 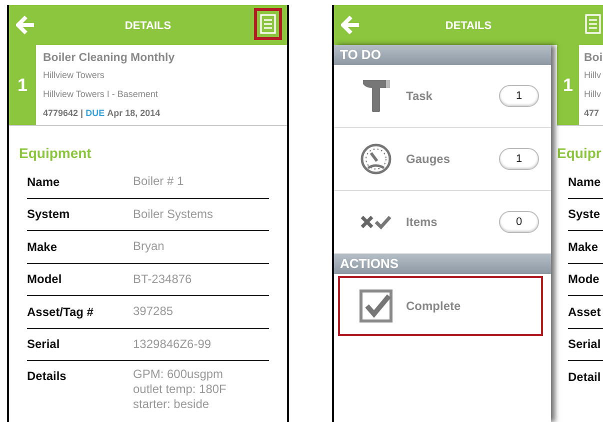 I want to click on count-badge: 0, so click(x=519, y=222).